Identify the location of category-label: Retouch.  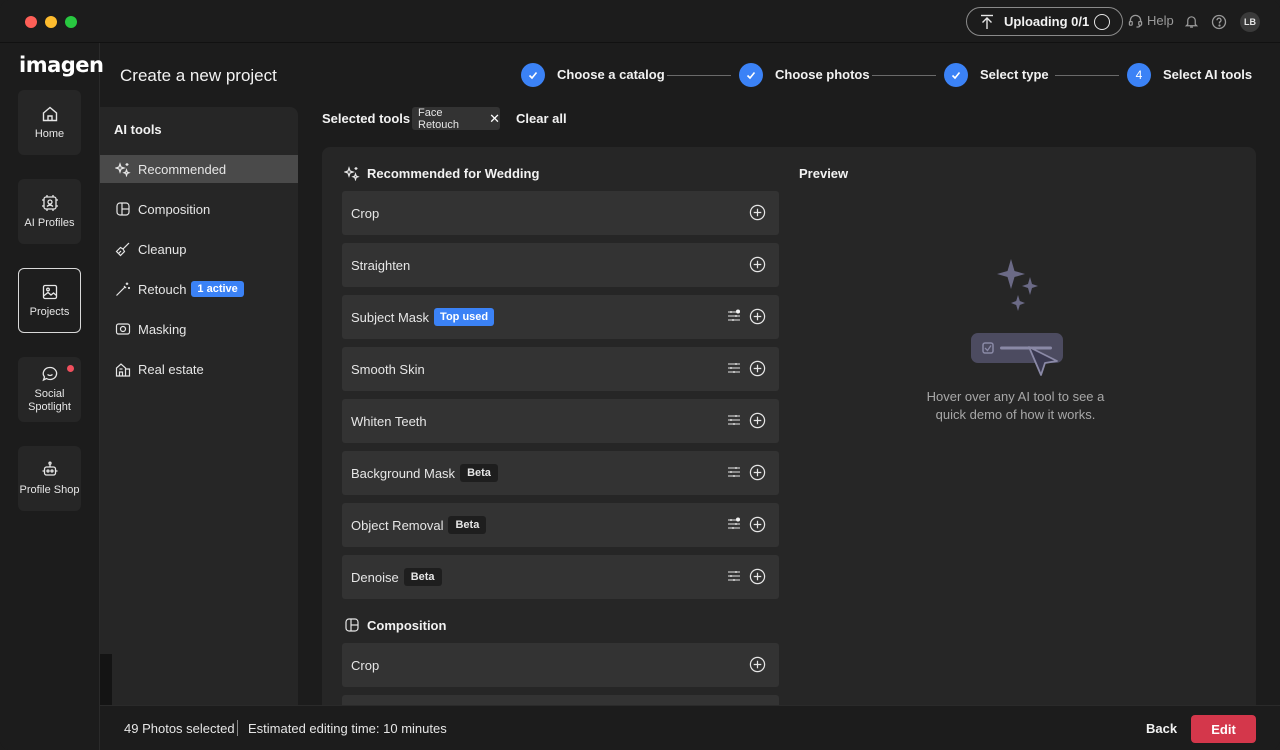
(162, 289).